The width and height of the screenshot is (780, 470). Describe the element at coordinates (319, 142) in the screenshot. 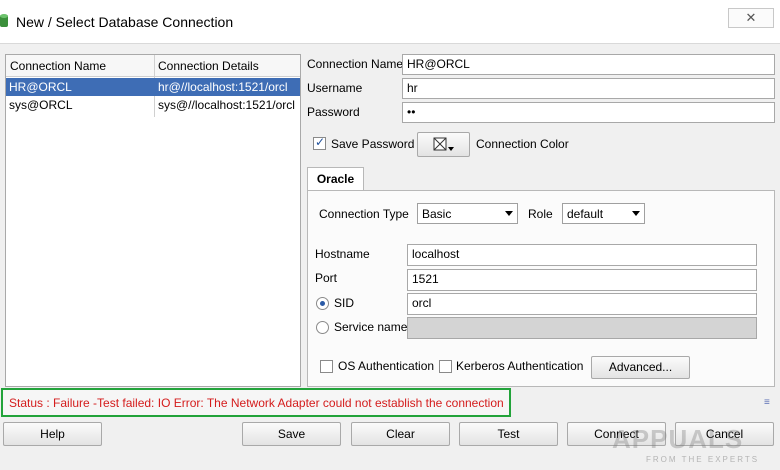

I see `save-password-checkbox` at that location.